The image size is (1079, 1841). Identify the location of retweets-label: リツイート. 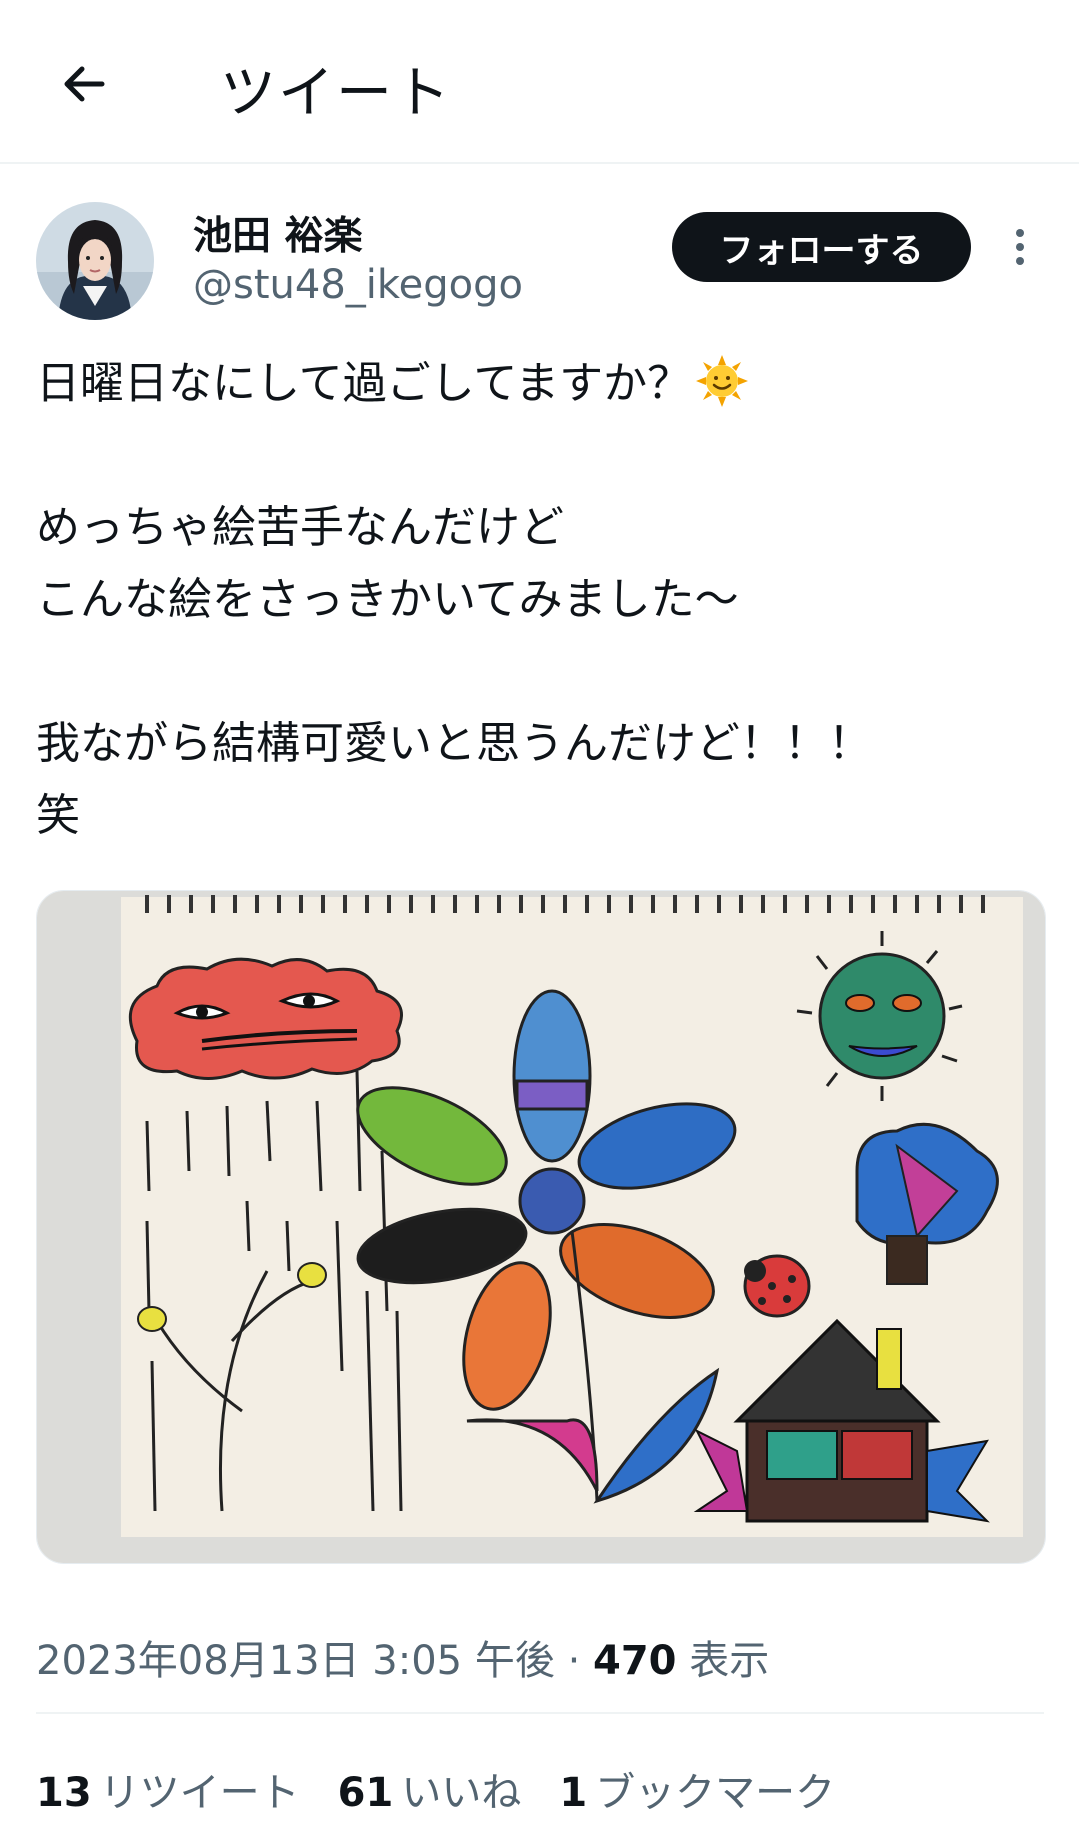
(199, 1793).